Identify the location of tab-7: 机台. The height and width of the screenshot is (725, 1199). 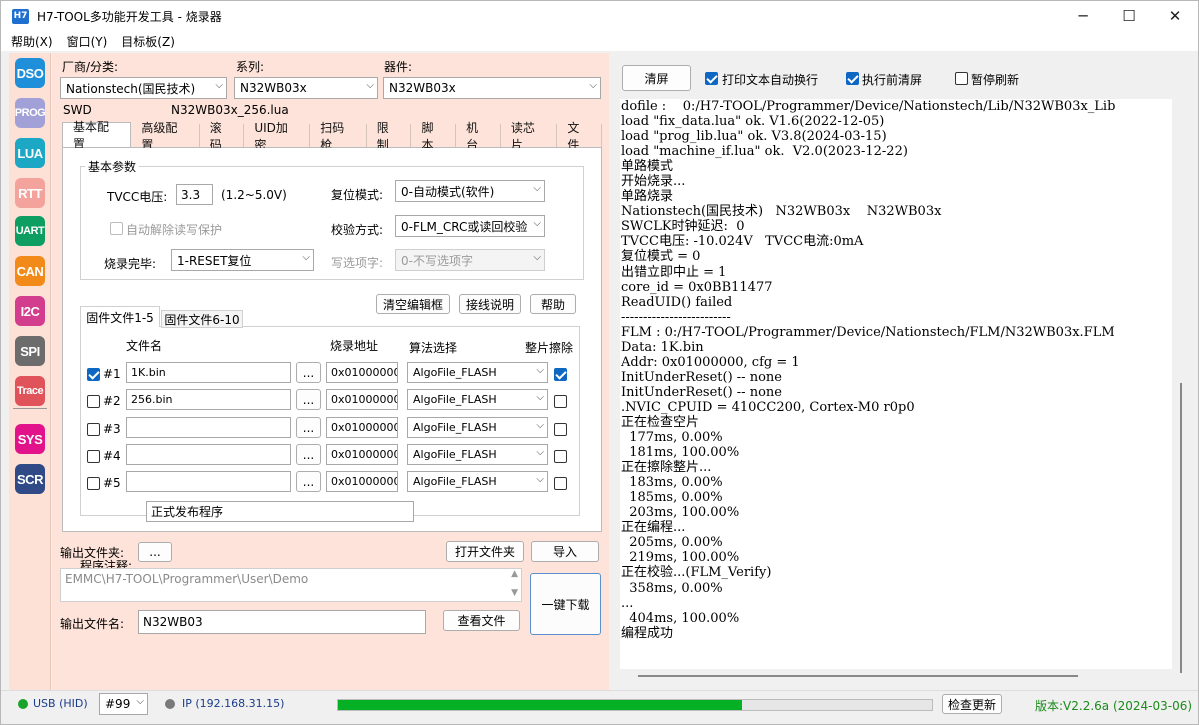
(478, 136).